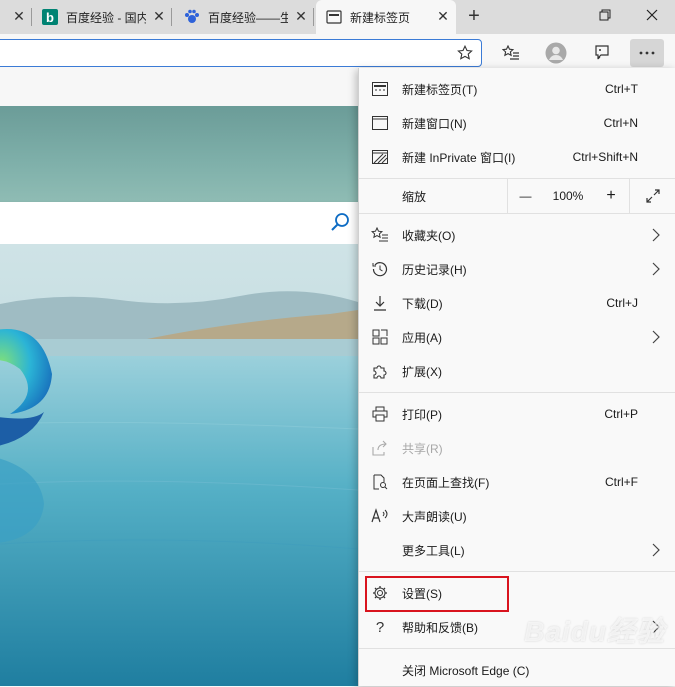  Describe the element at coordinates (380, 157) in the screenshot. I see `inprivate-icon` at that location.